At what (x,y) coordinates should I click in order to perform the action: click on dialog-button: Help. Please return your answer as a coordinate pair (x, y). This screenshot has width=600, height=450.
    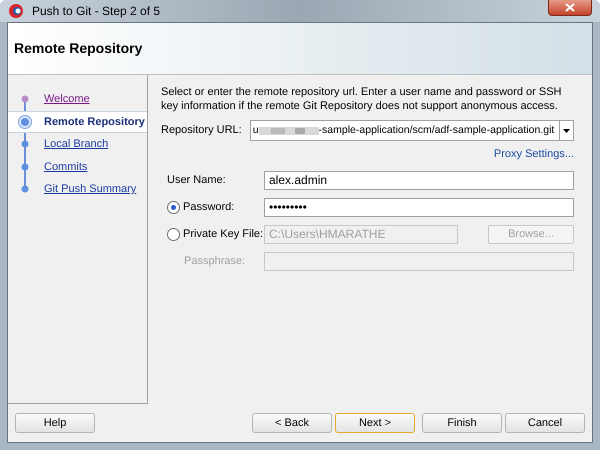
    Looking at the image, I should click on (55, 423).